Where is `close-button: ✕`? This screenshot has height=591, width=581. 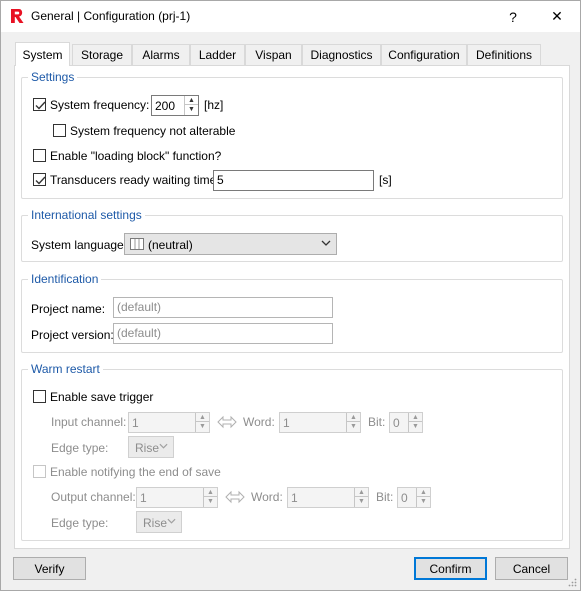
close-button: ✕ is located at coordinates (557, 16).